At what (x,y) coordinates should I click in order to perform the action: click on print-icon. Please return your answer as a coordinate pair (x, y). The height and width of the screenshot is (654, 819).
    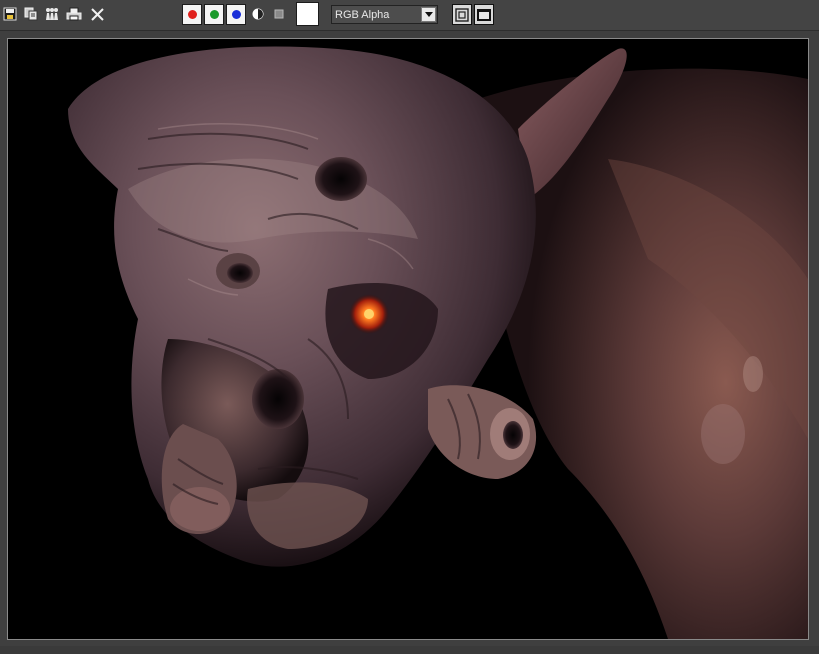
    Looking at the image, I should click on (74, 14).